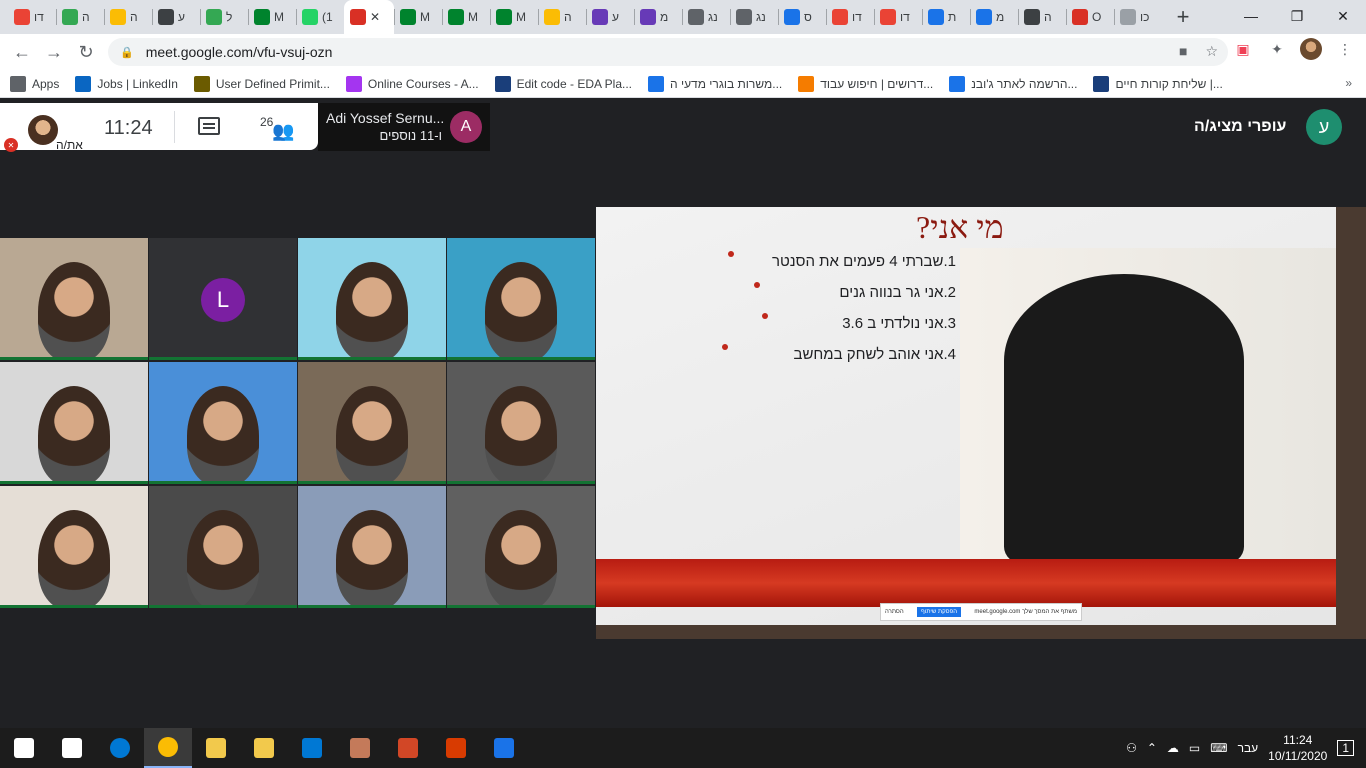 The height and width of the screenshot is (768, 1366). Describe the element at coordinates (1025, 612) in the screenshot. I see `share-text: meet.google.com משתף את המסך שלך` at that location.